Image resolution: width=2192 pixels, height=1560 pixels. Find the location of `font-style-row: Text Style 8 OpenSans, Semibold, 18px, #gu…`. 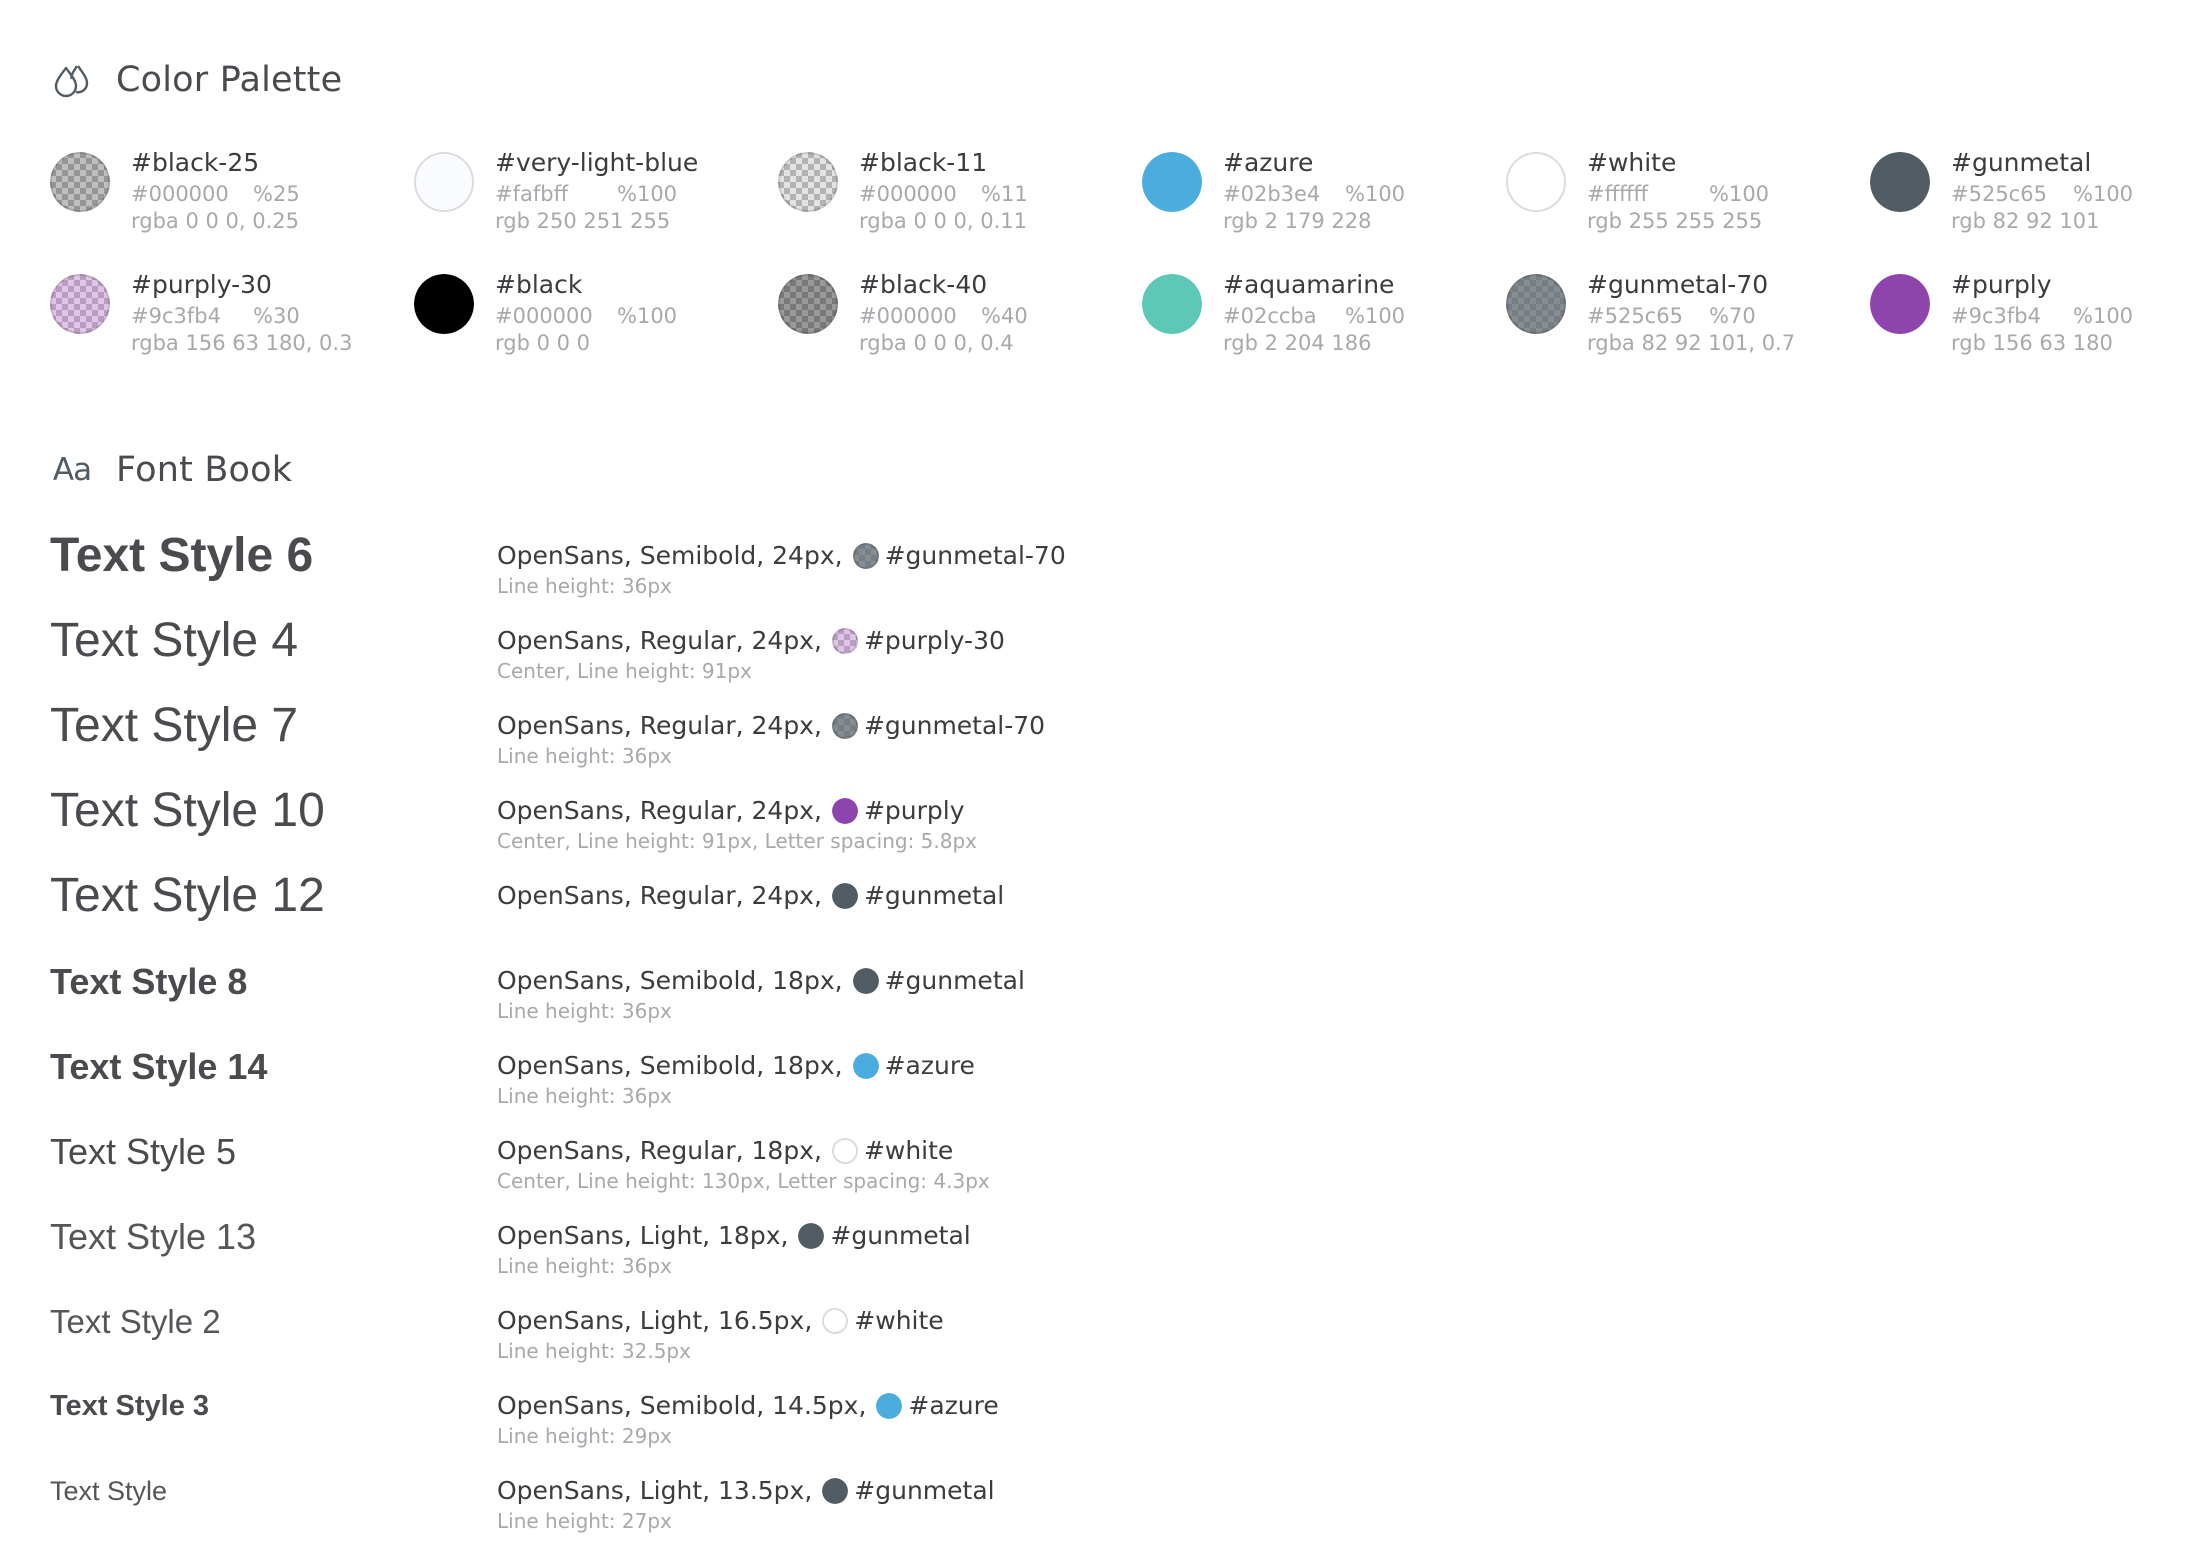

font-style-row: Text Style 8 OpenSans, Semibold, 18px, #gu… is located at coordinates (650, 987).